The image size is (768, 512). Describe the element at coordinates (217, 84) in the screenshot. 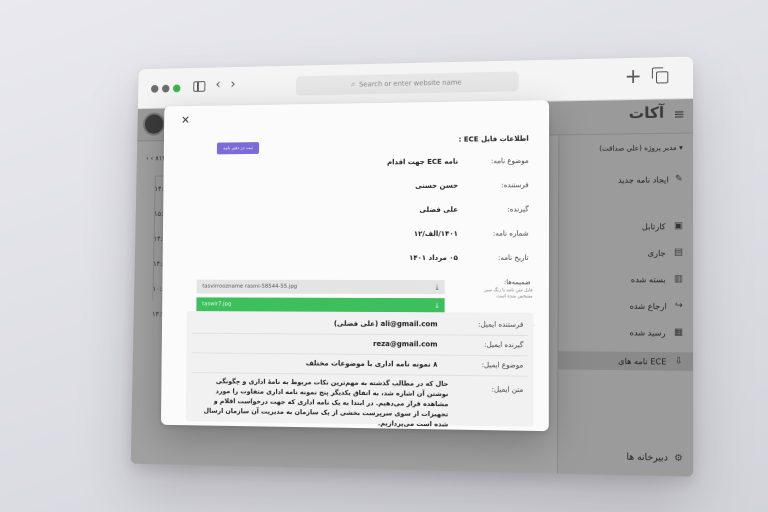

I see `back-arrow-icon: ‹` at that location.